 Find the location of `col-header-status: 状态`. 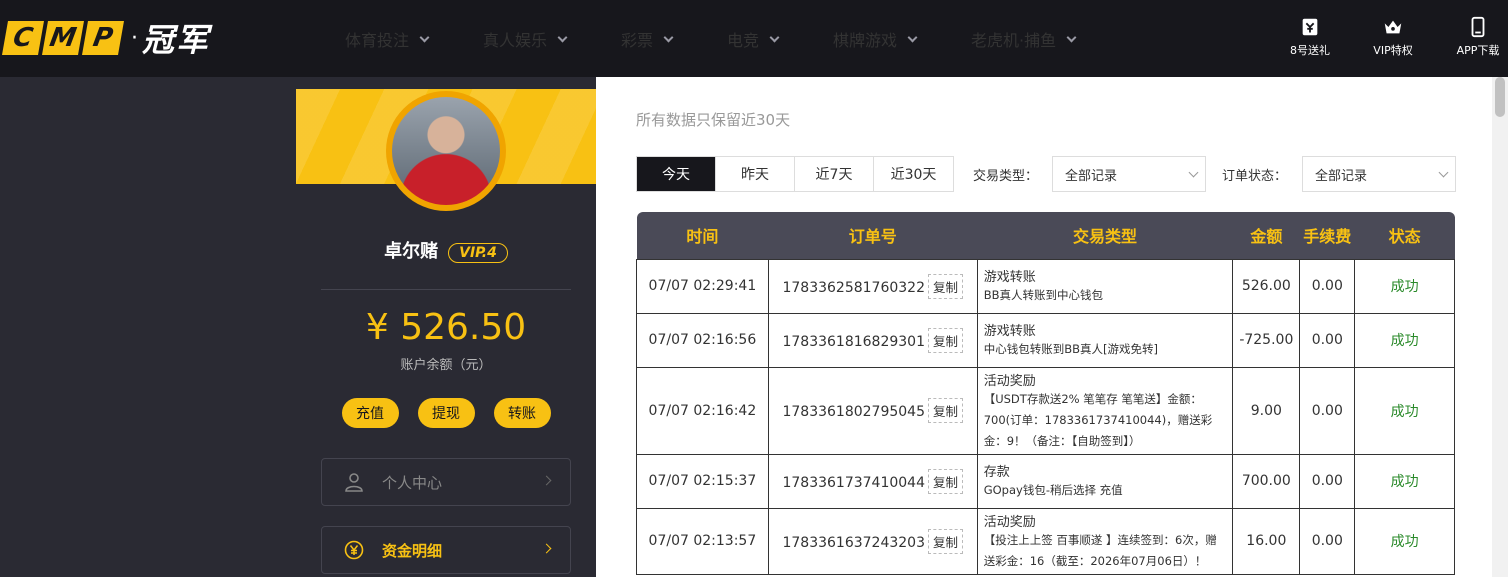

col-header-status: 状态 is located at coordinates (1404, 235).